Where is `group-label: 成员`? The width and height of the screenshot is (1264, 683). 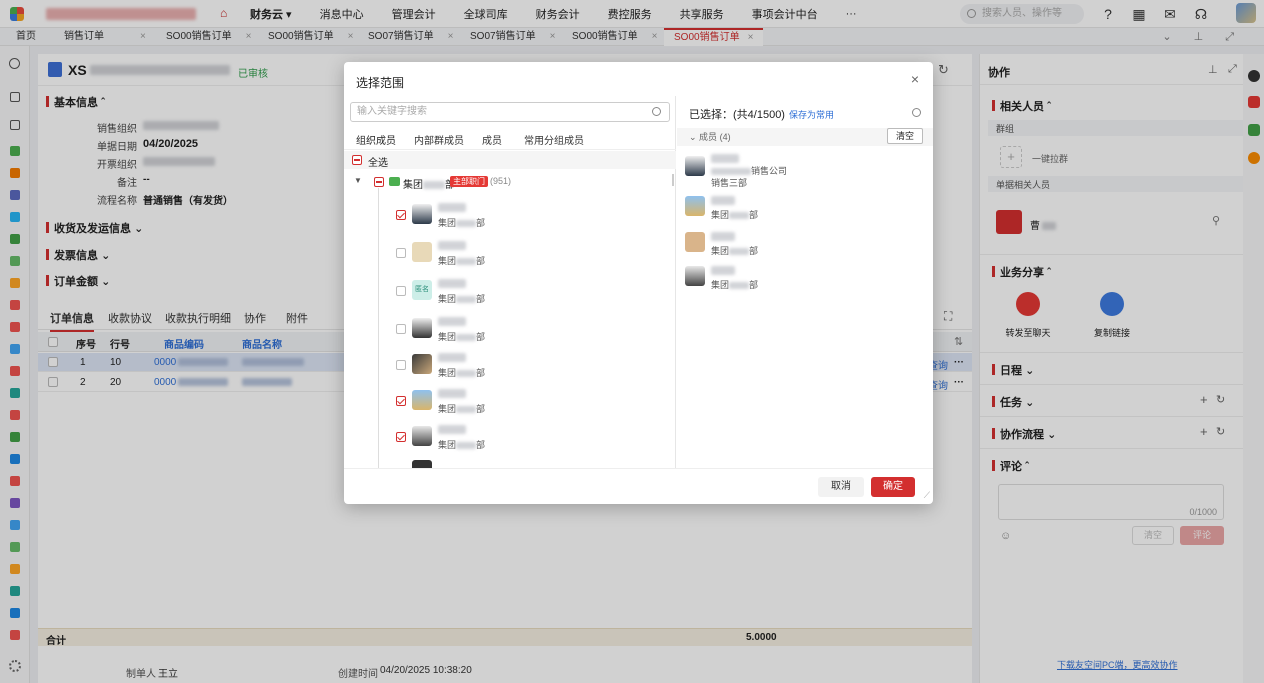 group-label: 成员 is located at coordinates (708, 137).